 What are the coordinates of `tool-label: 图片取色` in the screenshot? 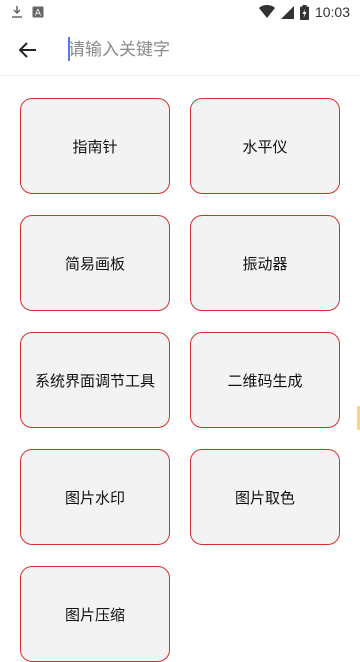 It's located at (264, 497).